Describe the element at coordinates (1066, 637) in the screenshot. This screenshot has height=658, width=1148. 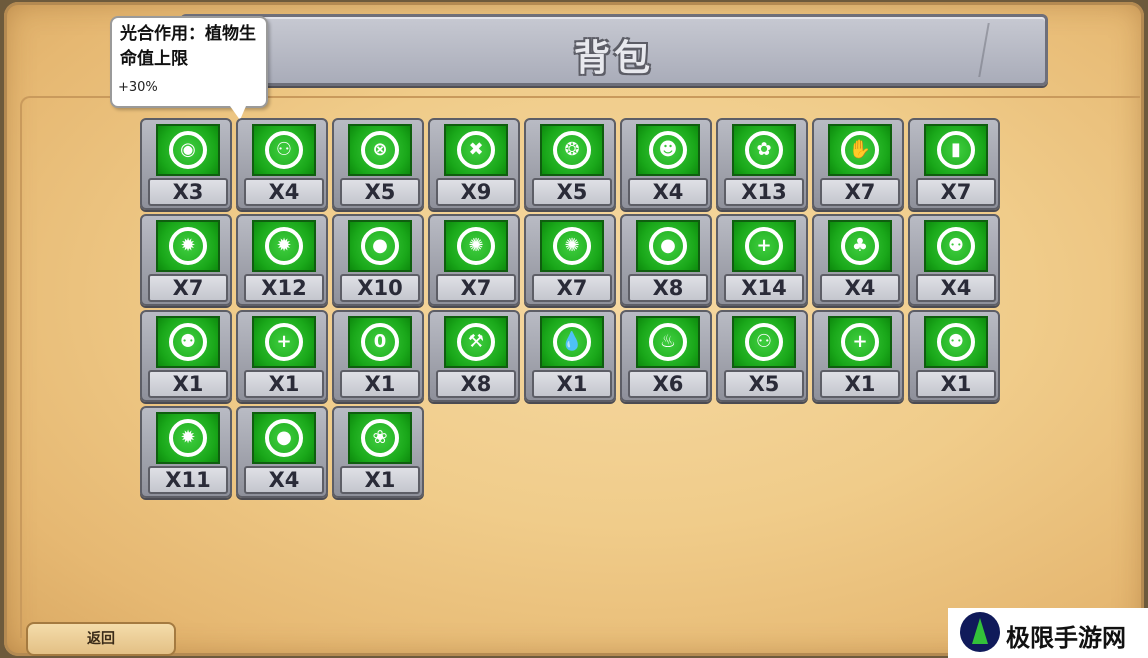
I see `watermark-text: 极限手游网` at that location.